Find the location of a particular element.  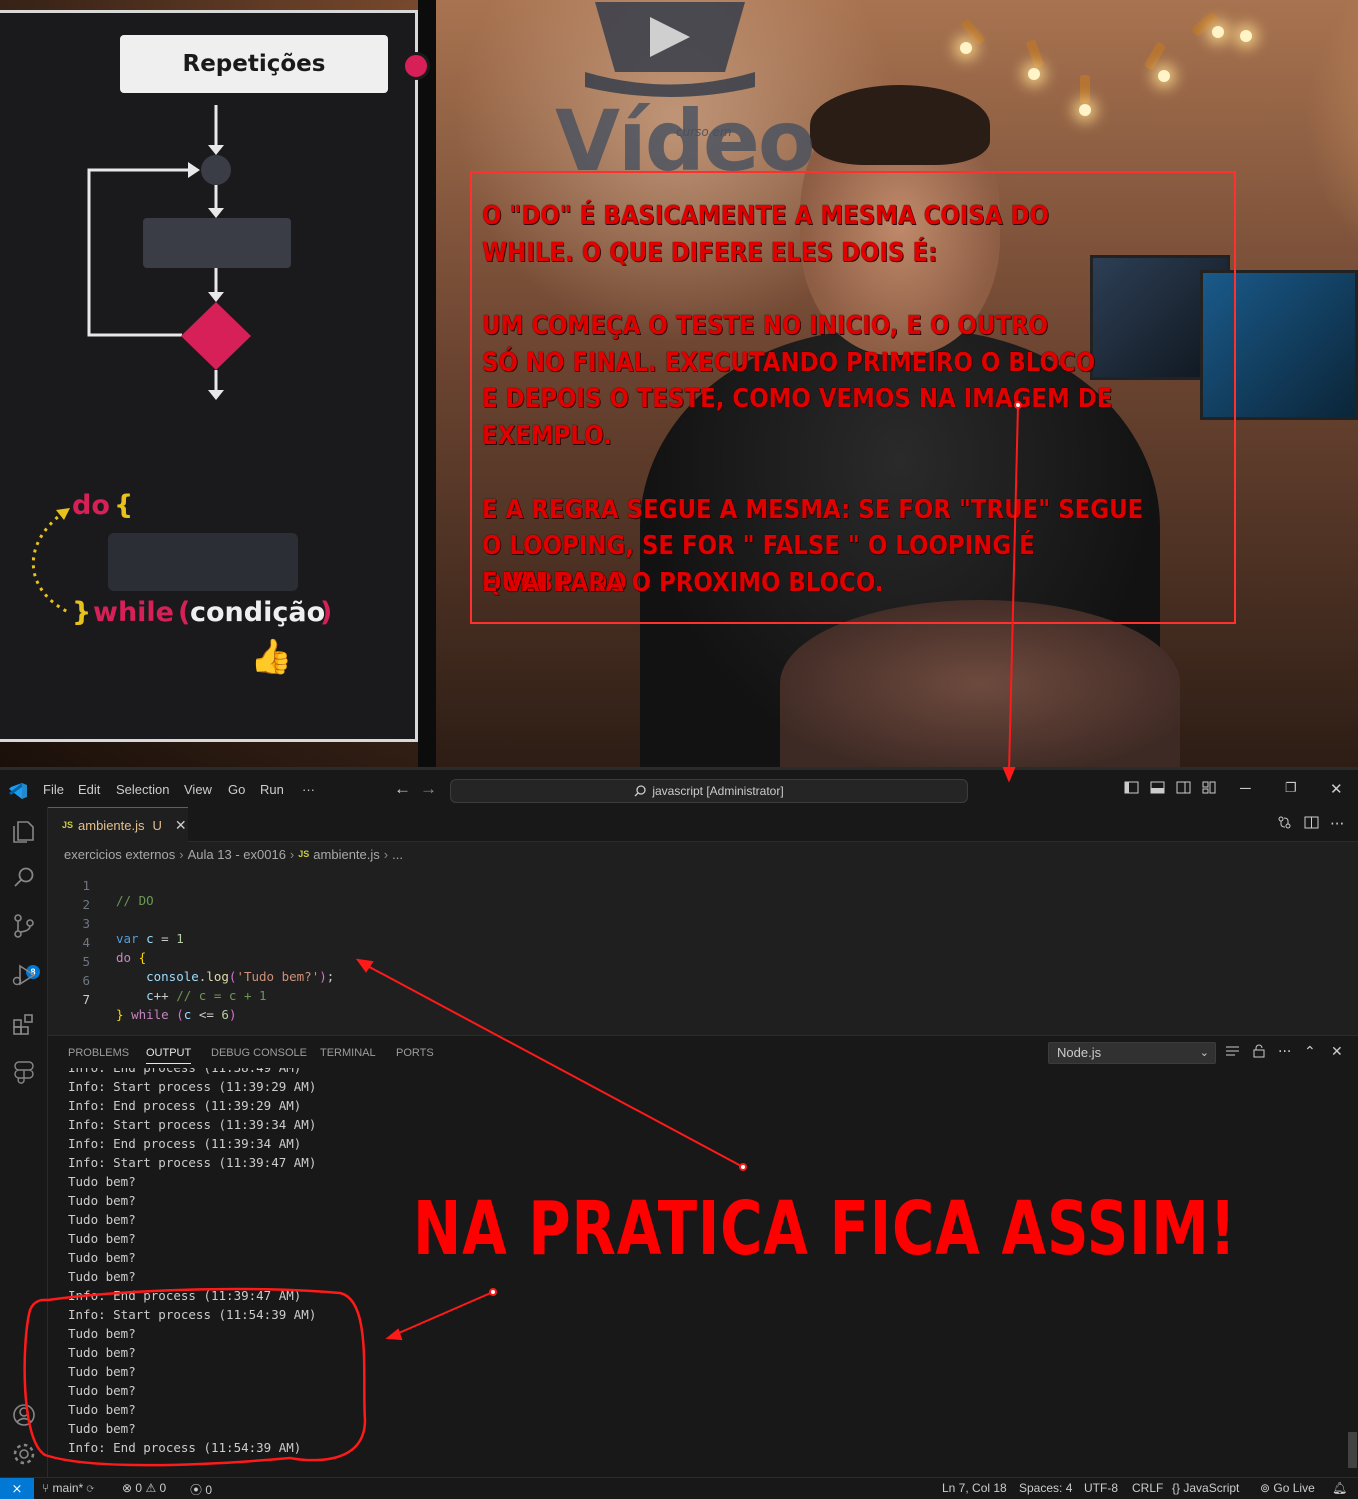

menu-go: Go is located at coordinates (236, 789).